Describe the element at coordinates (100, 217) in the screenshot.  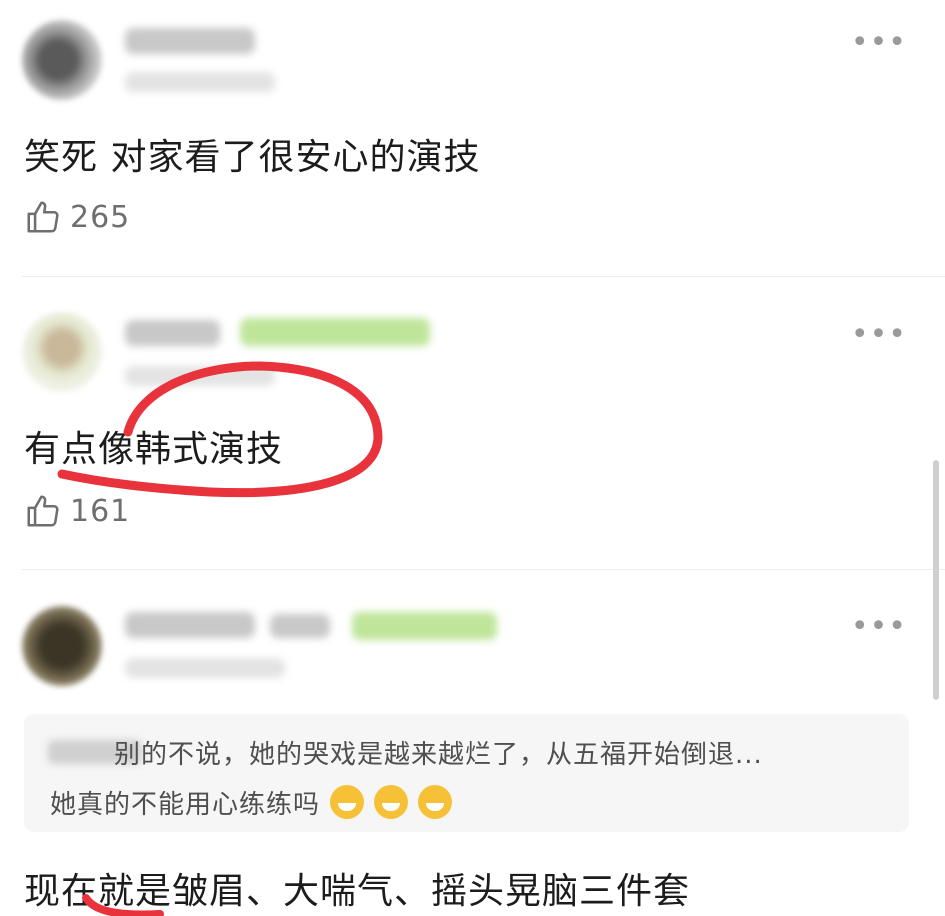
I see `like-count: 265` at that location.